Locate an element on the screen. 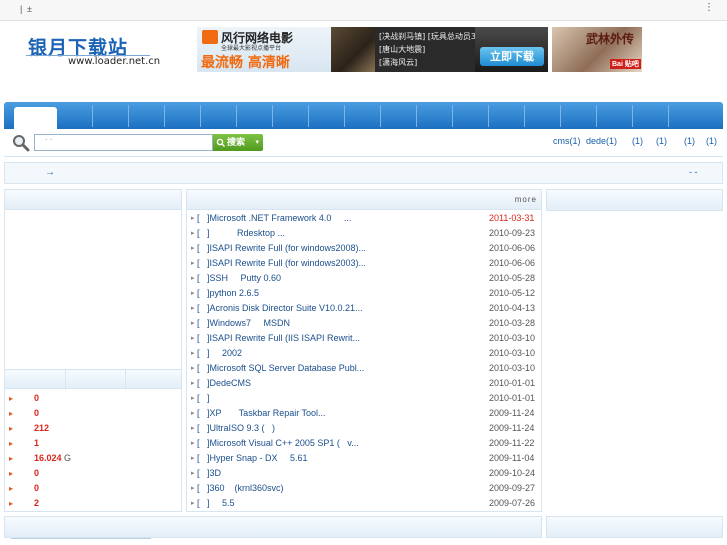 The height and width of the screenshot is (545, 727). notice-bar: → - - is located at coordinates (363, 173).